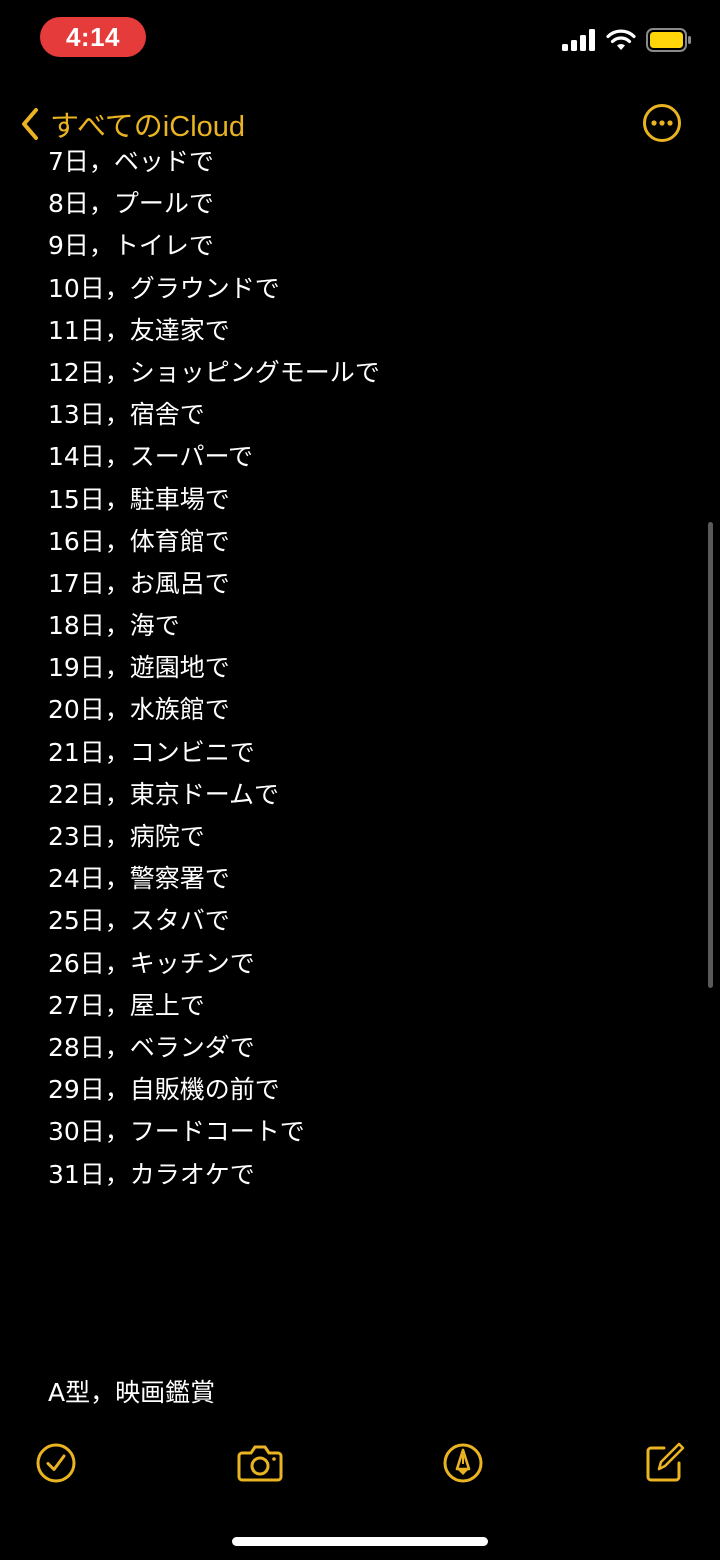 This screenshot has height=1560, width=720. I want to click on status-bar: 4:14, so click(360, 40).